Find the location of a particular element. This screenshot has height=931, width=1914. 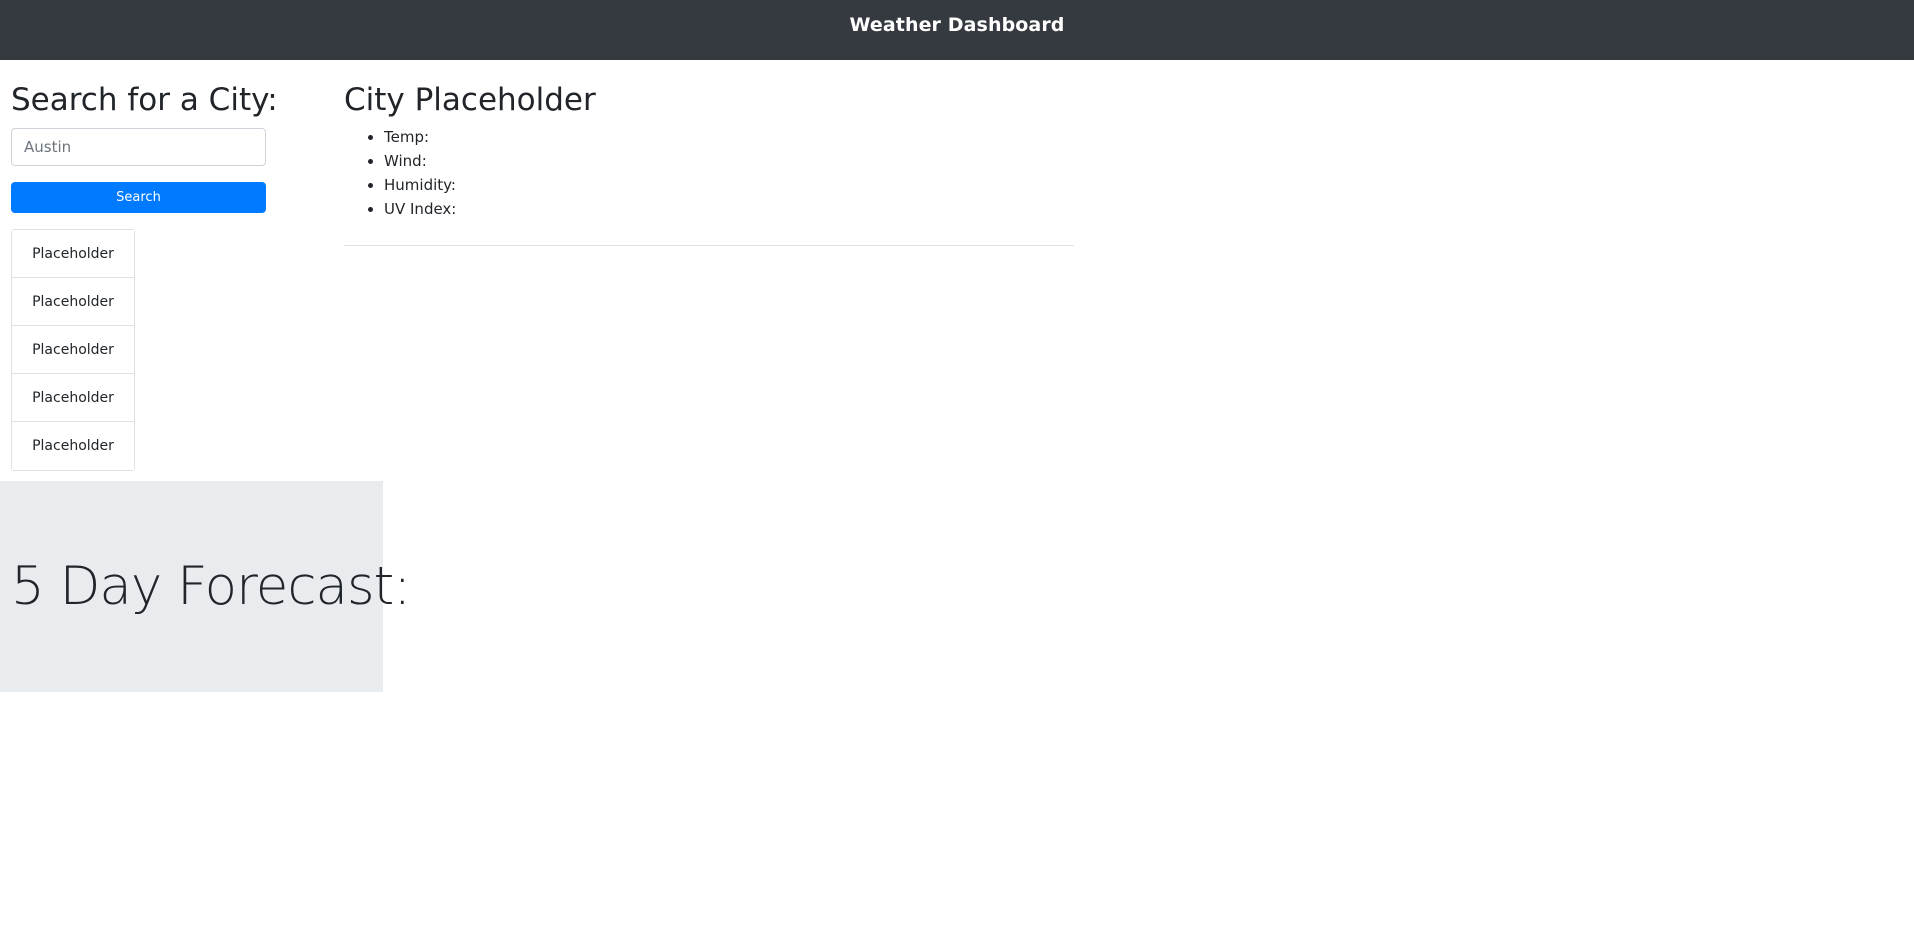

weather-details-list: Temp: Wind: Humidity: UV Index: is located at coordinates (709, 173).